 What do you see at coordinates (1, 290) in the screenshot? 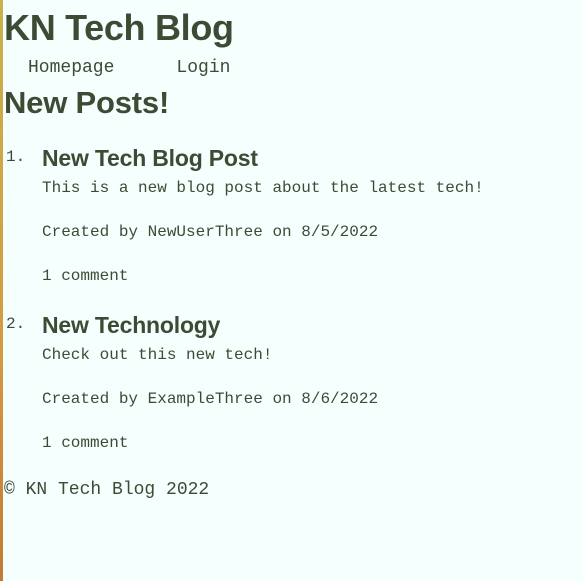
I see `left-border-accent` at bounding box center [1, 290].